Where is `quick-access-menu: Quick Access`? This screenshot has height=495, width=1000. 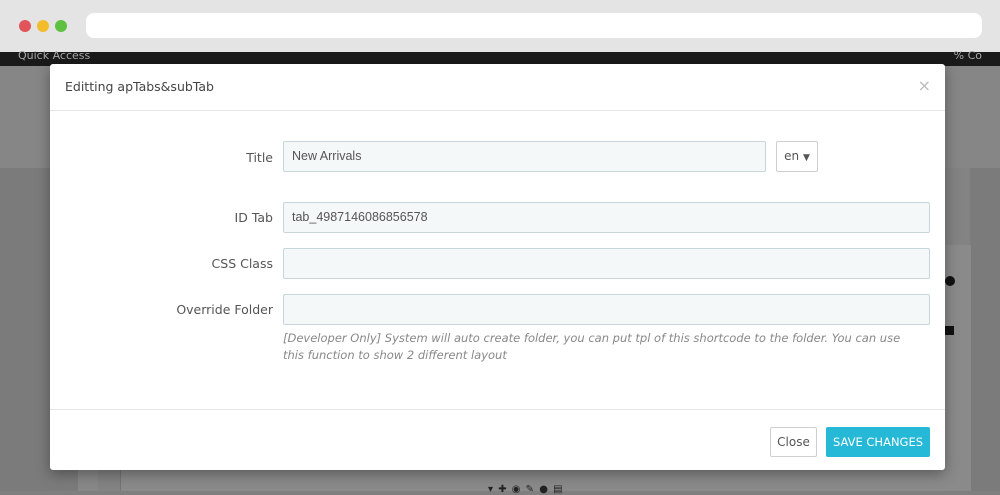 quick-access-menu: Quick Access is located at coordinates (54, 55).